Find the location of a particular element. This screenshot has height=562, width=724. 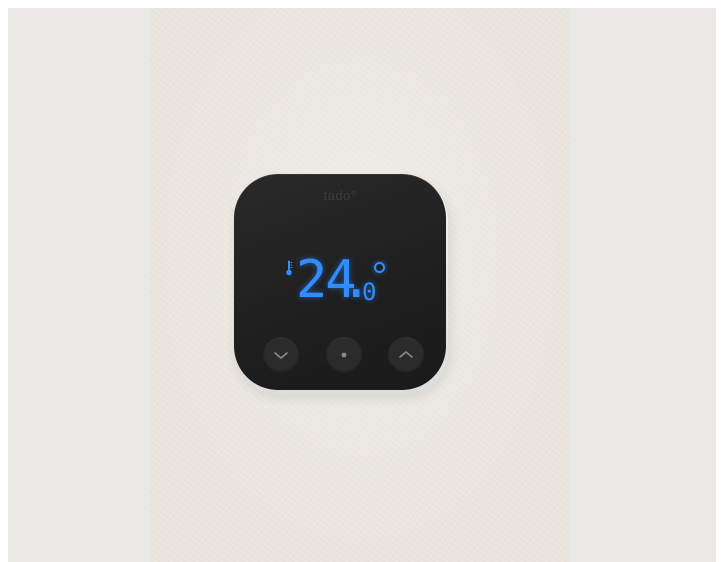

smart-thermostat: tado° 24 . 0 is located at coordinates (340, 282).